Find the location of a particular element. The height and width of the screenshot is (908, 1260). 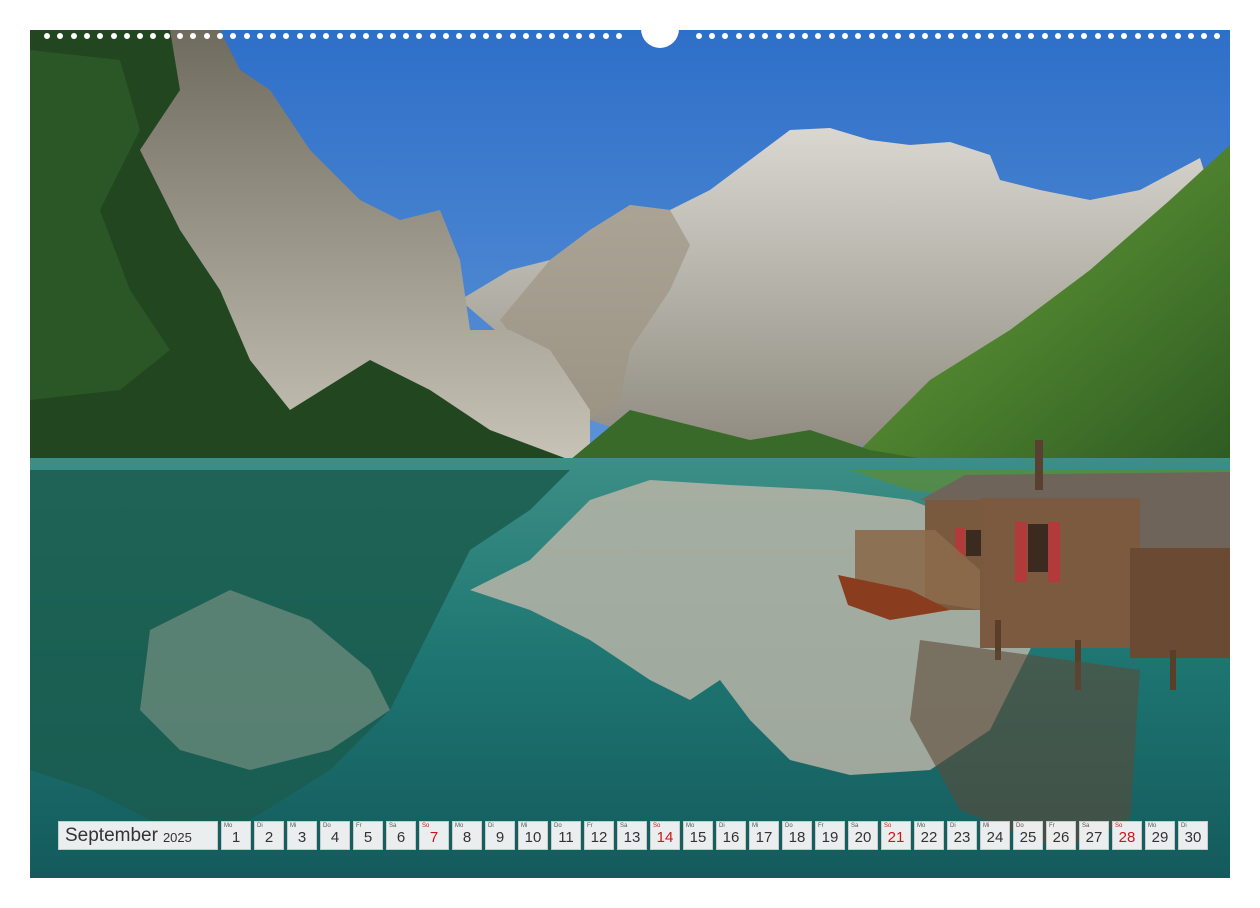

day-number: 20 is located at coordinates (863, 837).